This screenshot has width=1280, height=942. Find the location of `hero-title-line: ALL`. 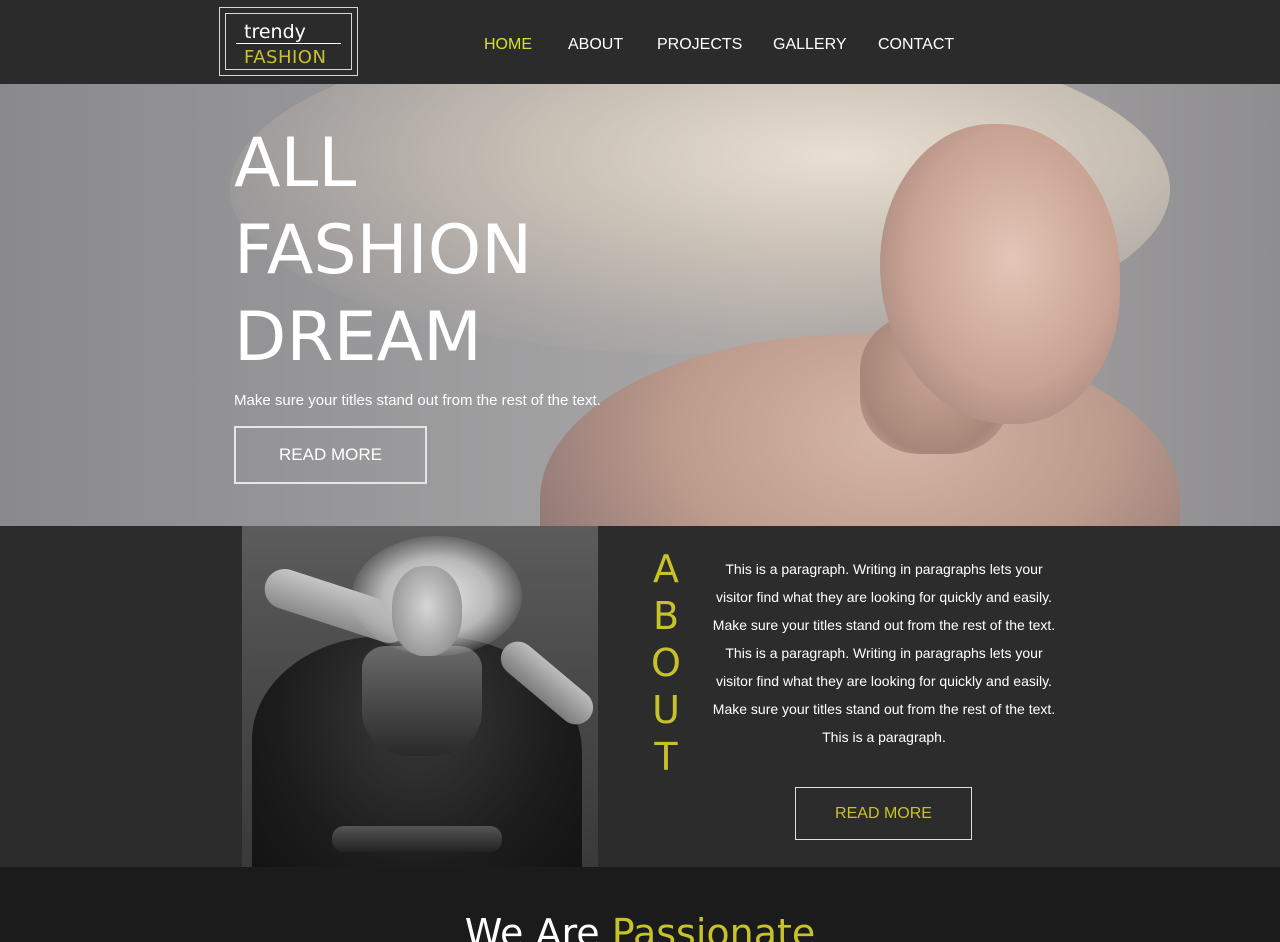

hero-title-line: ALL is located at coordinates (295, 163).